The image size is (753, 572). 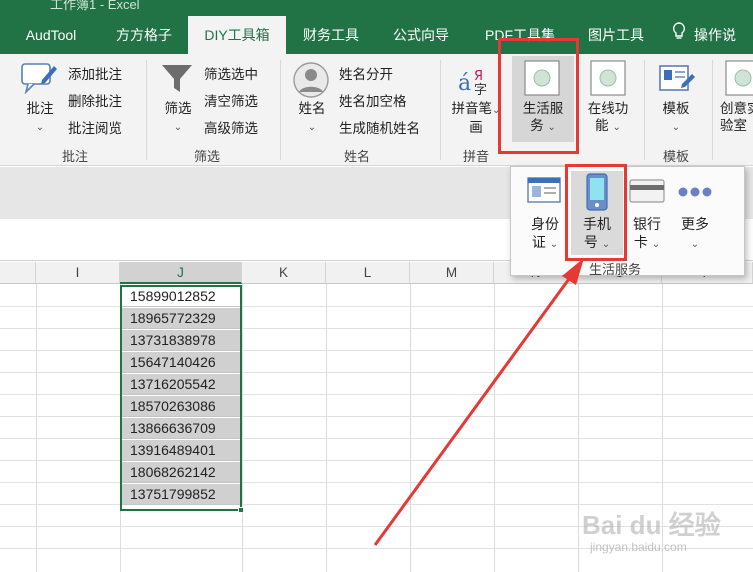 What do you see at coordinates (651, 525) in the screenshot?
I see `baidu-watermark: Bai du 经验` at bounding box center [651, 525].